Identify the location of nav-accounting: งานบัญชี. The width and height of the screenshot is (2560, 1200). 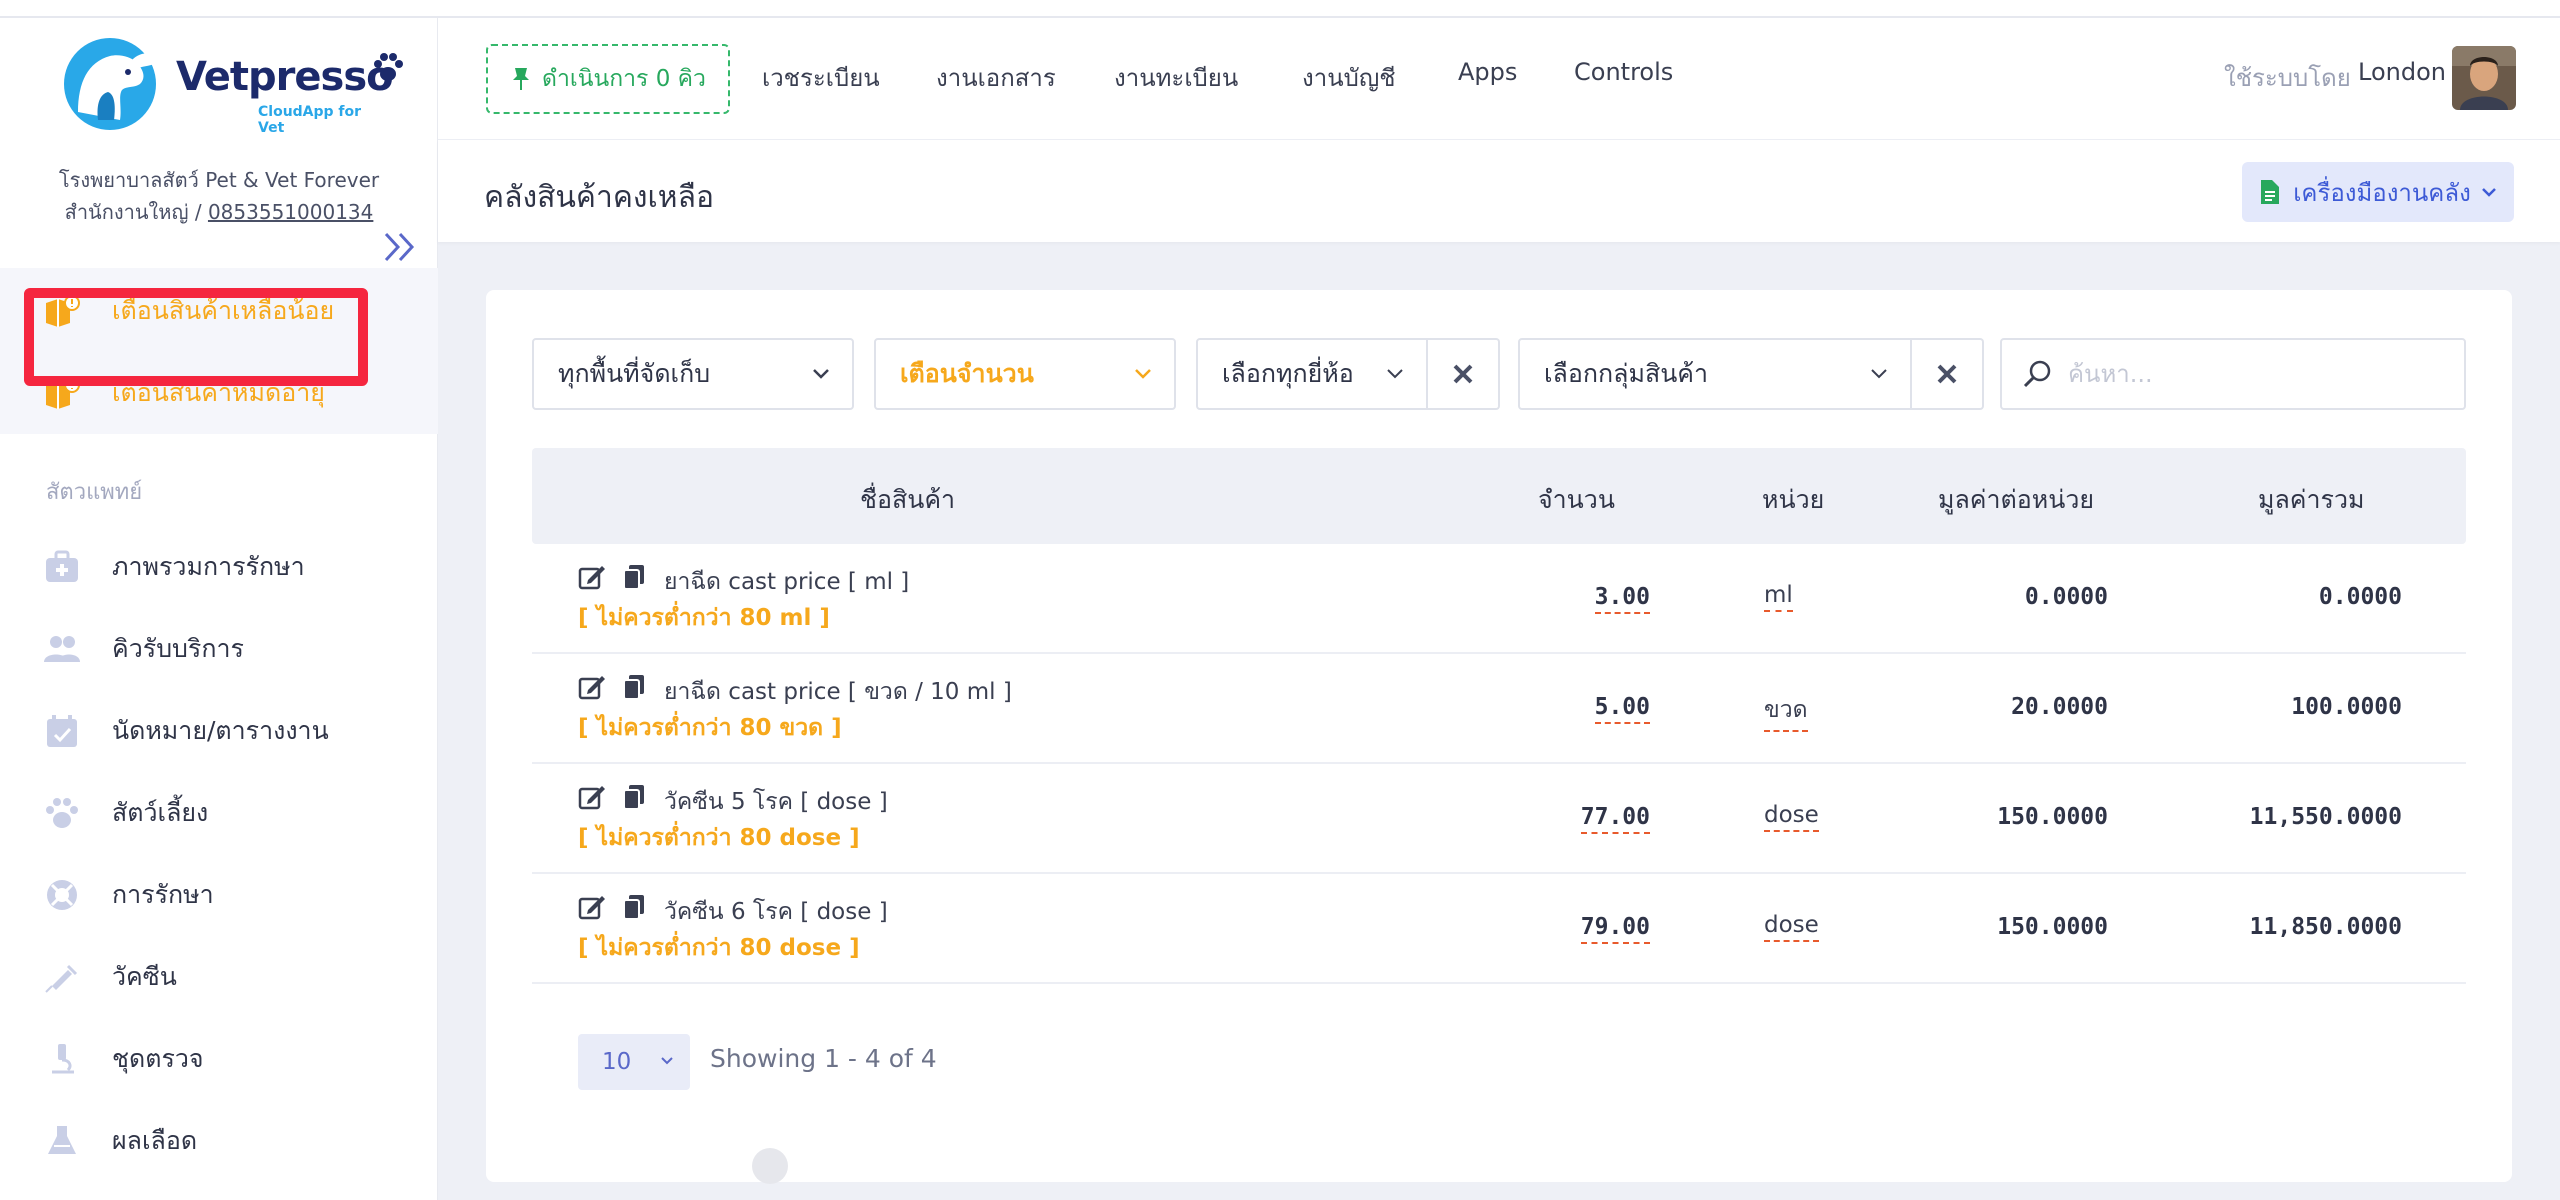
(1349, 77).